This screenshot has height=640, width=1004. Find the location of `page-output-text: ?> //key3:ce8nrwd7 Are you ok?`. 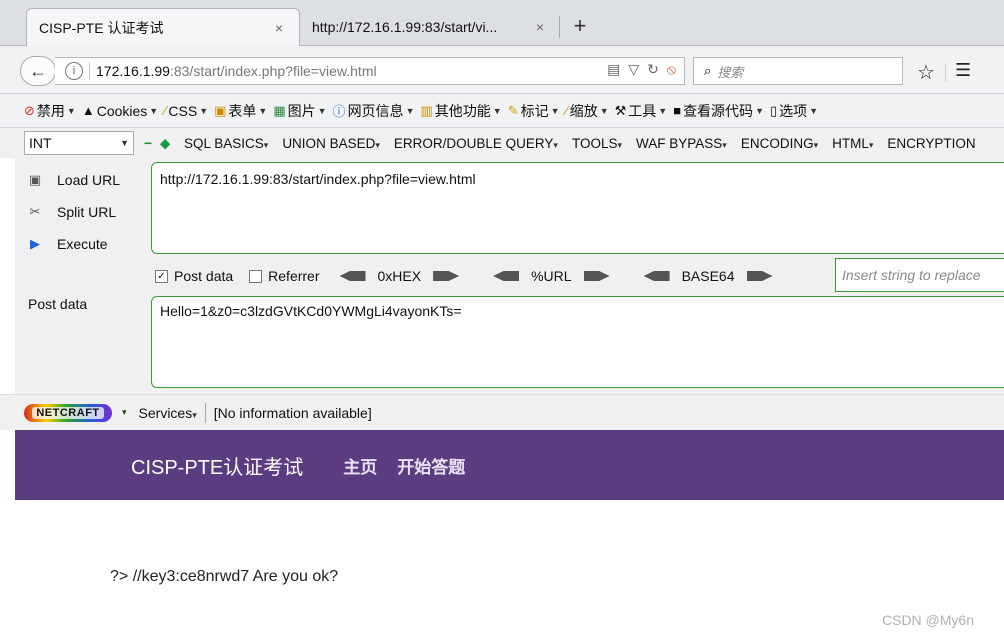

page-output-text: ?> //key3:ce8nrwd7 Are you ok? is located at coordinates (224, 576).